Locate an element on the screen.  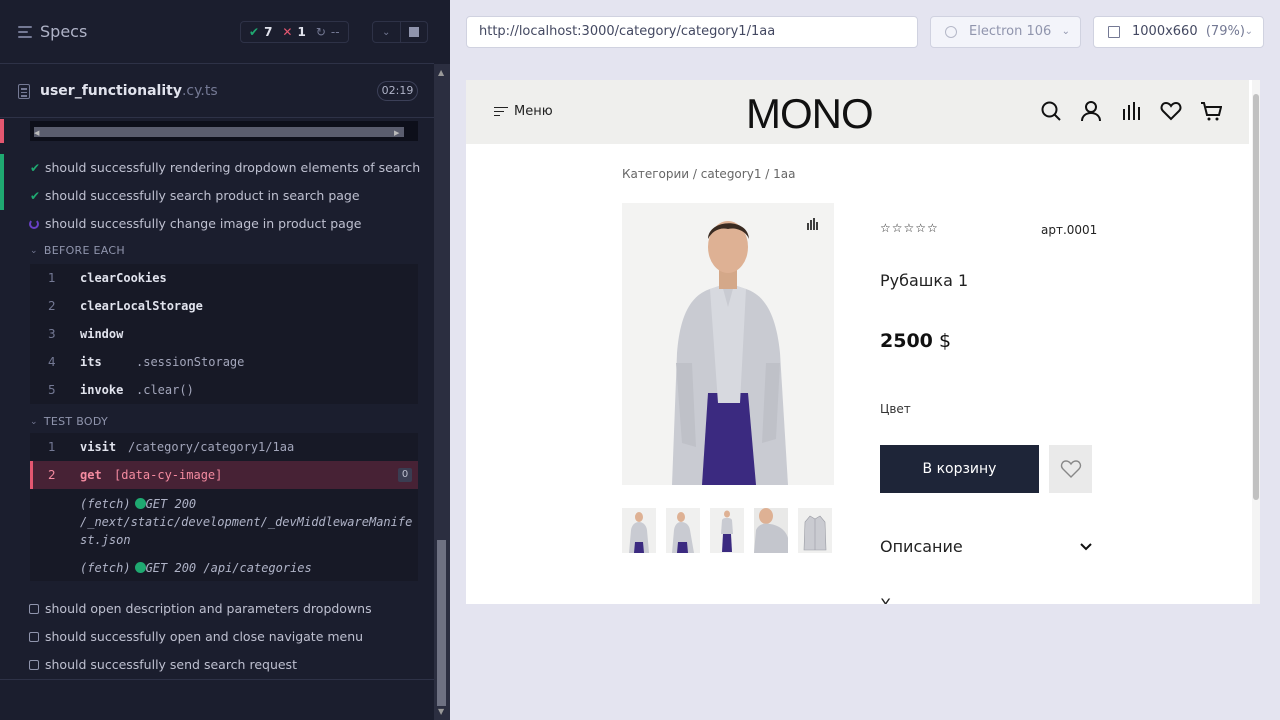
scroll-right-icon: ▶ is located at coordinates (396, 133).